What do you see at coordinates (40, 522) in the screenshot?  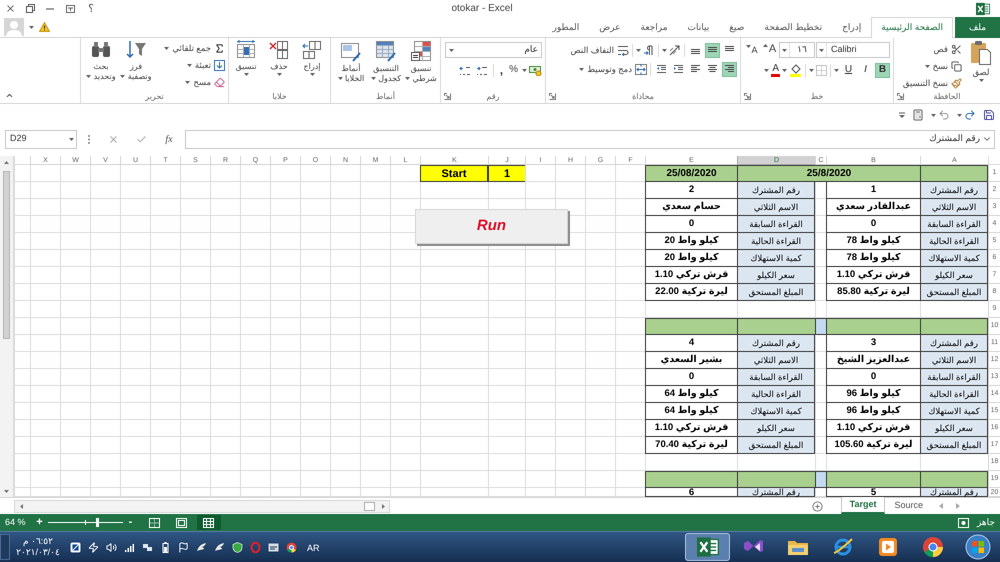 I see `zoom-in-button: +` at bounding box center [40, 522].